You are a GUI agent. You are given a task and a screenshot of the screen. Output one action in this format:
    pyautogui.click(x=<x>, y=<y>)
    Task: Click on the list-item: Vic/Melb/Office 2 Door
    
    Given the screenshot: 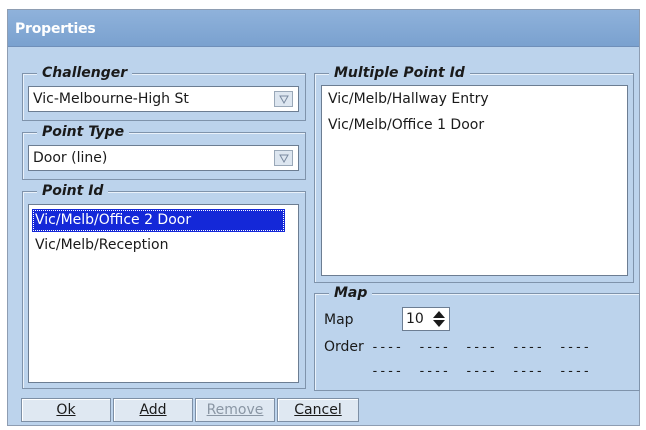 What is the action you would take?
    pyautogui.click(x=158, y=220)
    